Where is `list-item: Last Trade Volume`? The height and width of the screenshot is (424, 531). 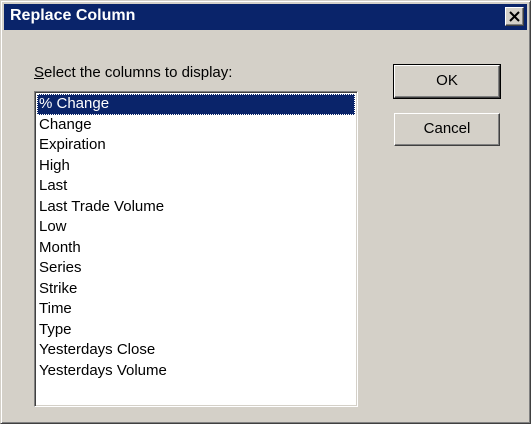
list-item: Last Trade Volume is located at coordinates (196, 207).